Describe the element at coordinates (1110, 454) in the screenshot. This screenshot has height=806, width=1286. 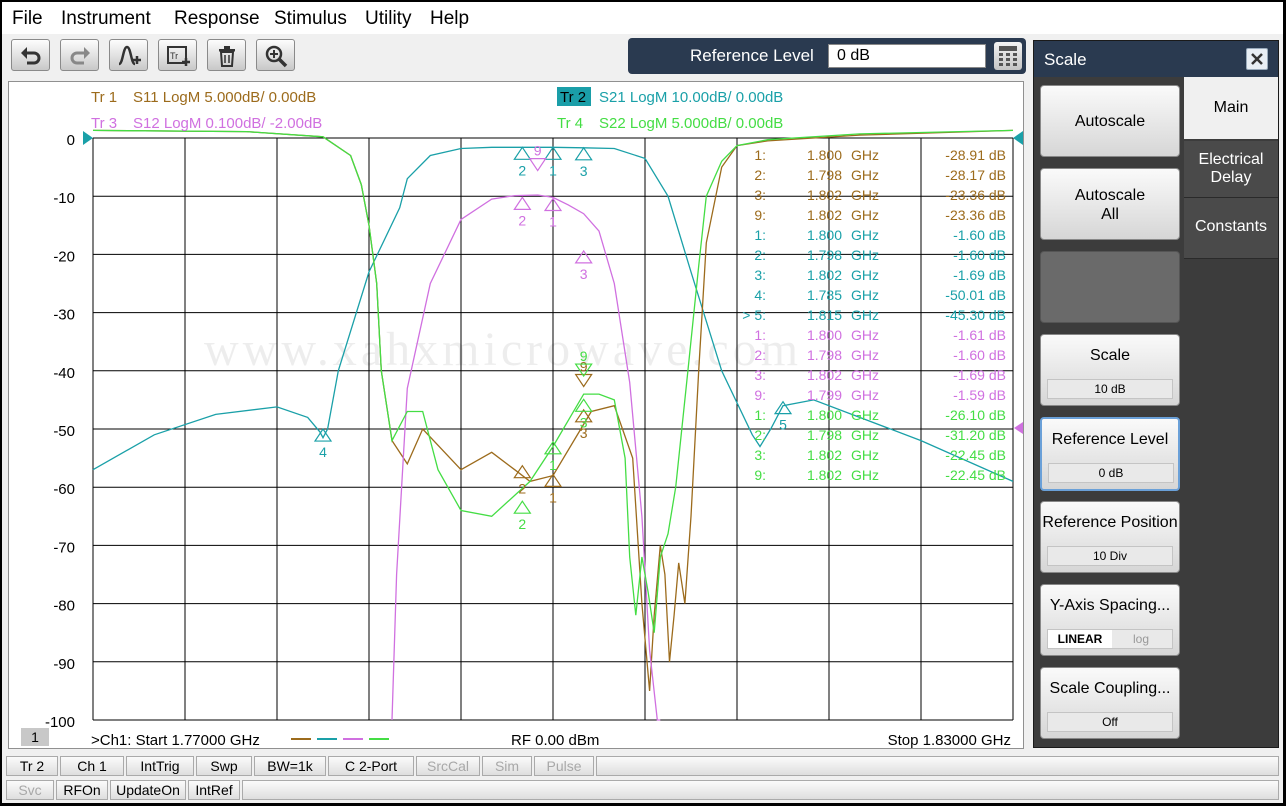
I see `reference-level-button: Reference Level 0 dB` at that location.